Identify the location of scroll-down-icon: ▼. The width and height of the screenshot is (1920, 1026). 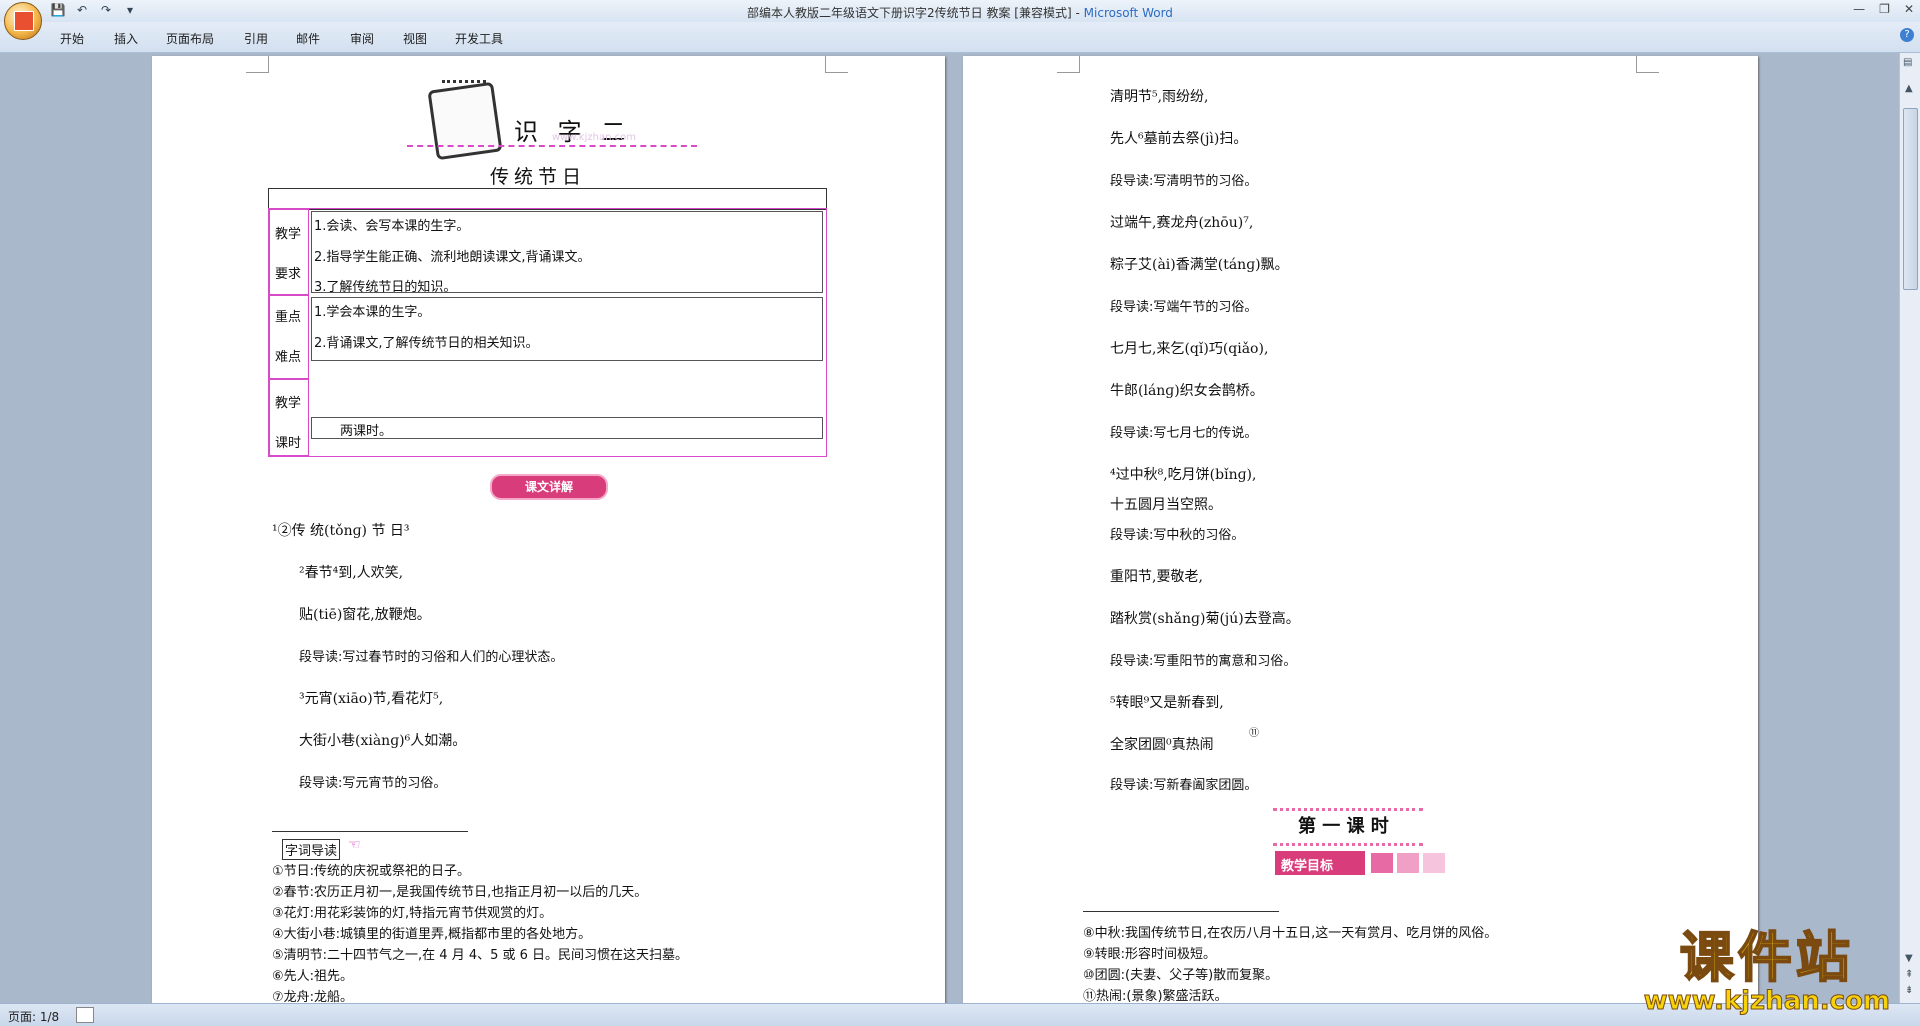
(1909, 958).